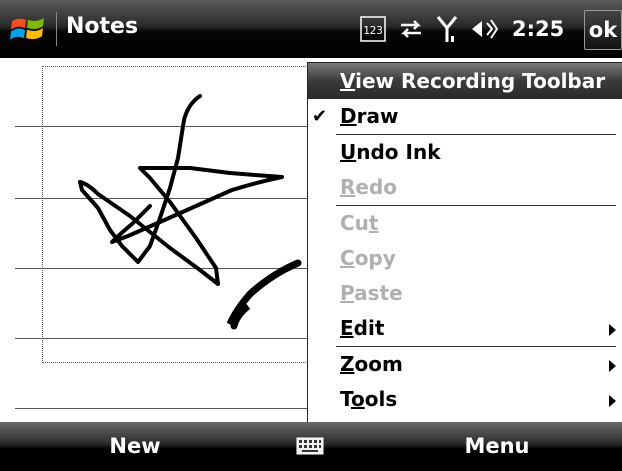  Describe the element at coordinates (376, 187) in the screenshot. I see `menu-label: edo` at that location.